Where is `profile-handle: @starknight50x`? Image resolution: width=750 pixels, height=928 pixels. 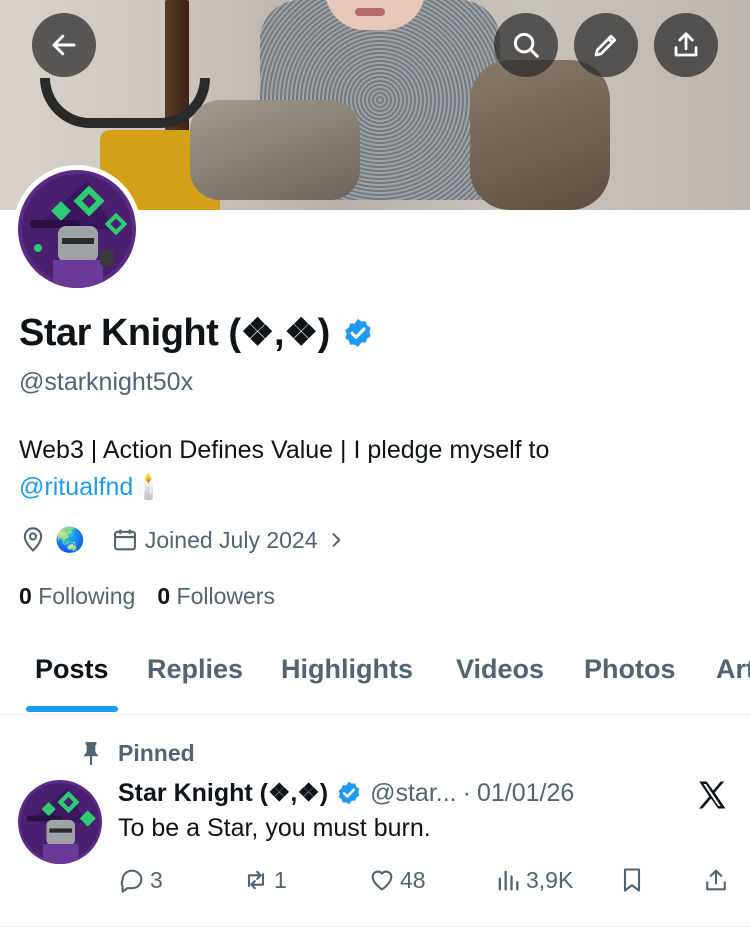
profile-handle: @starknight50x is located at coordinates (106, 382).